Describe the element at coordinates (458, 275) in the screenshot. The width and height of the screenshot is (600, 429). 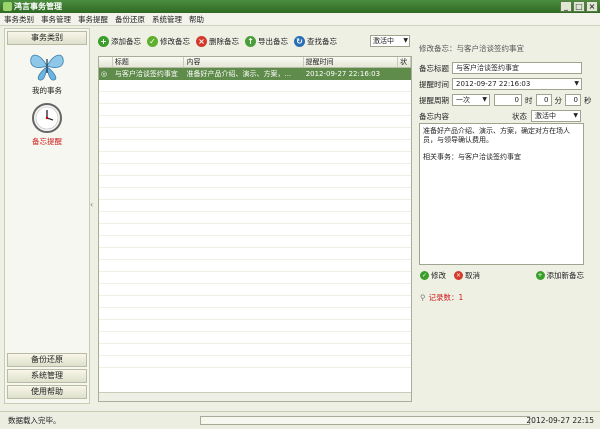
I see `close-icon: ×` at that location.